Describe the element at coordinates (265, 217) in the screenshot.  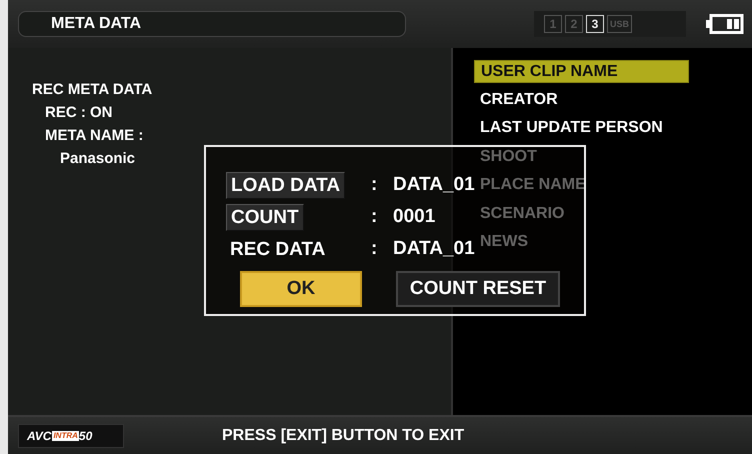
I see `option-button: COUNT` at that location.